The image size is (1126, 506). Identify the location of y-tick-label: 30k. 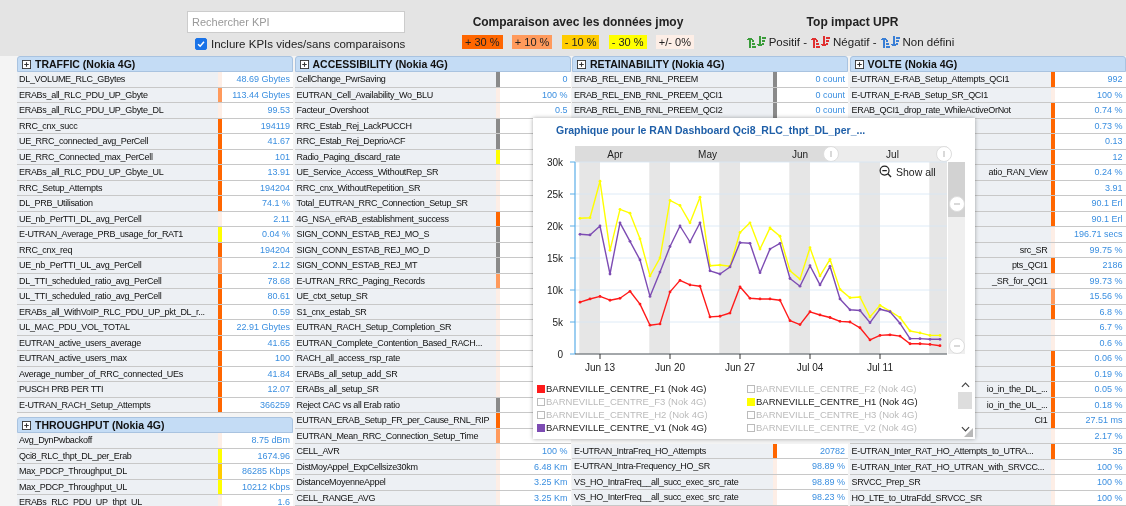
(554, 162).